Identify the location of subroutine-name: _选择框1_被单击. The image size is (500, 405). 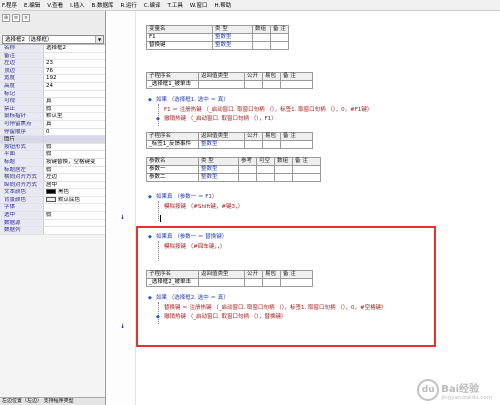
(172, 84).